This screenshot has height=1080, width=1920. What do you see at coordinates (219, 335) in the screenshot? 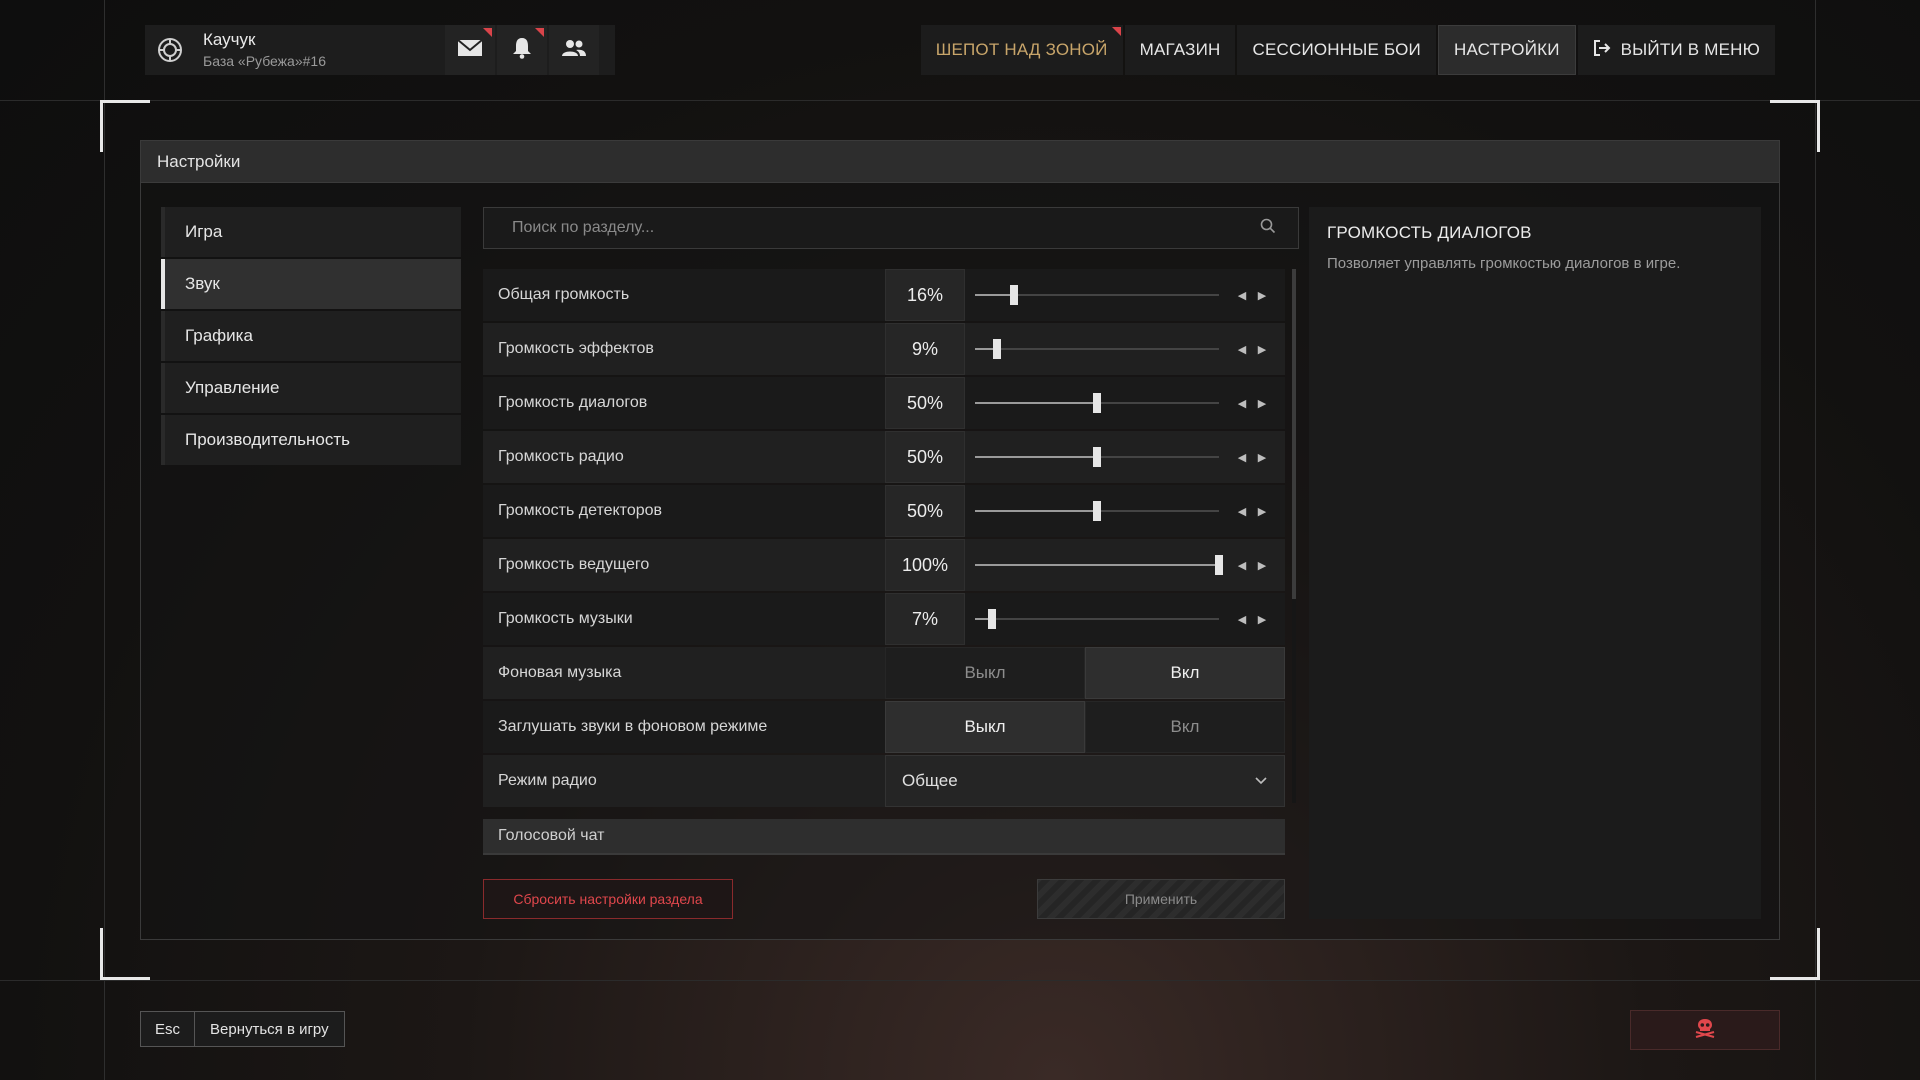
I see `sidebar-item-label: Графика` at bounding box center [219, 335].